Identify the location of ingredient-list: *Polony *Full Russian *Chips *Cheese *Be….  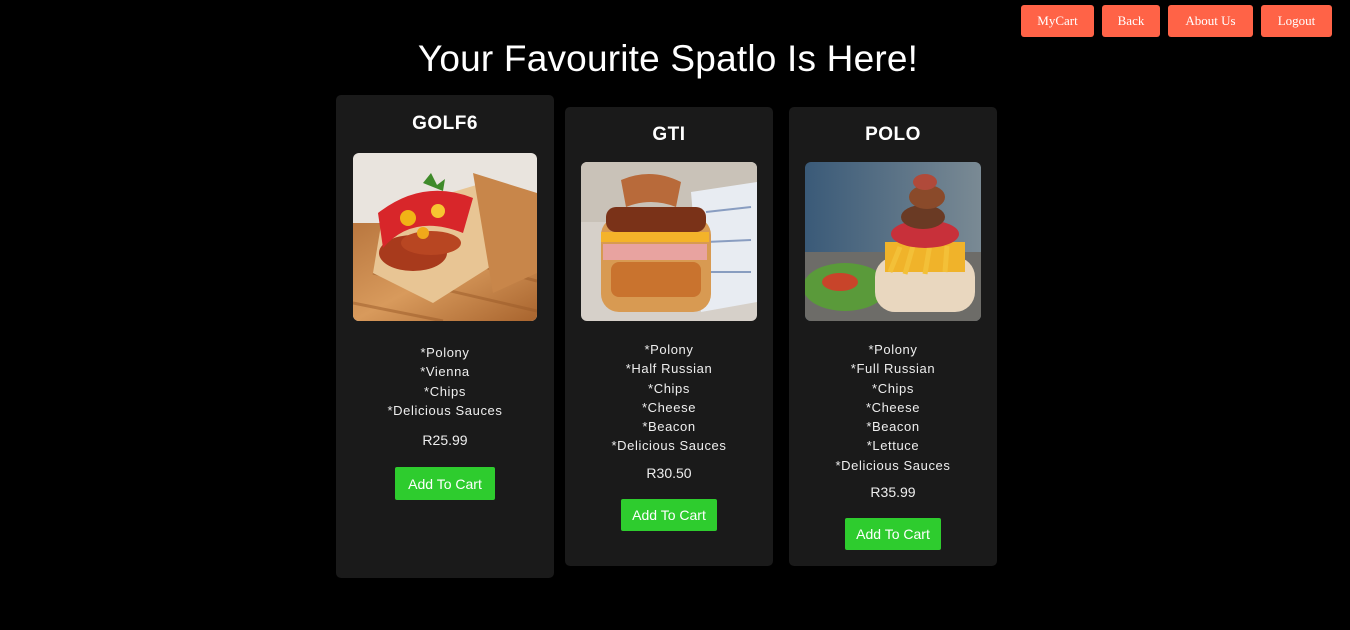
(893, 407).